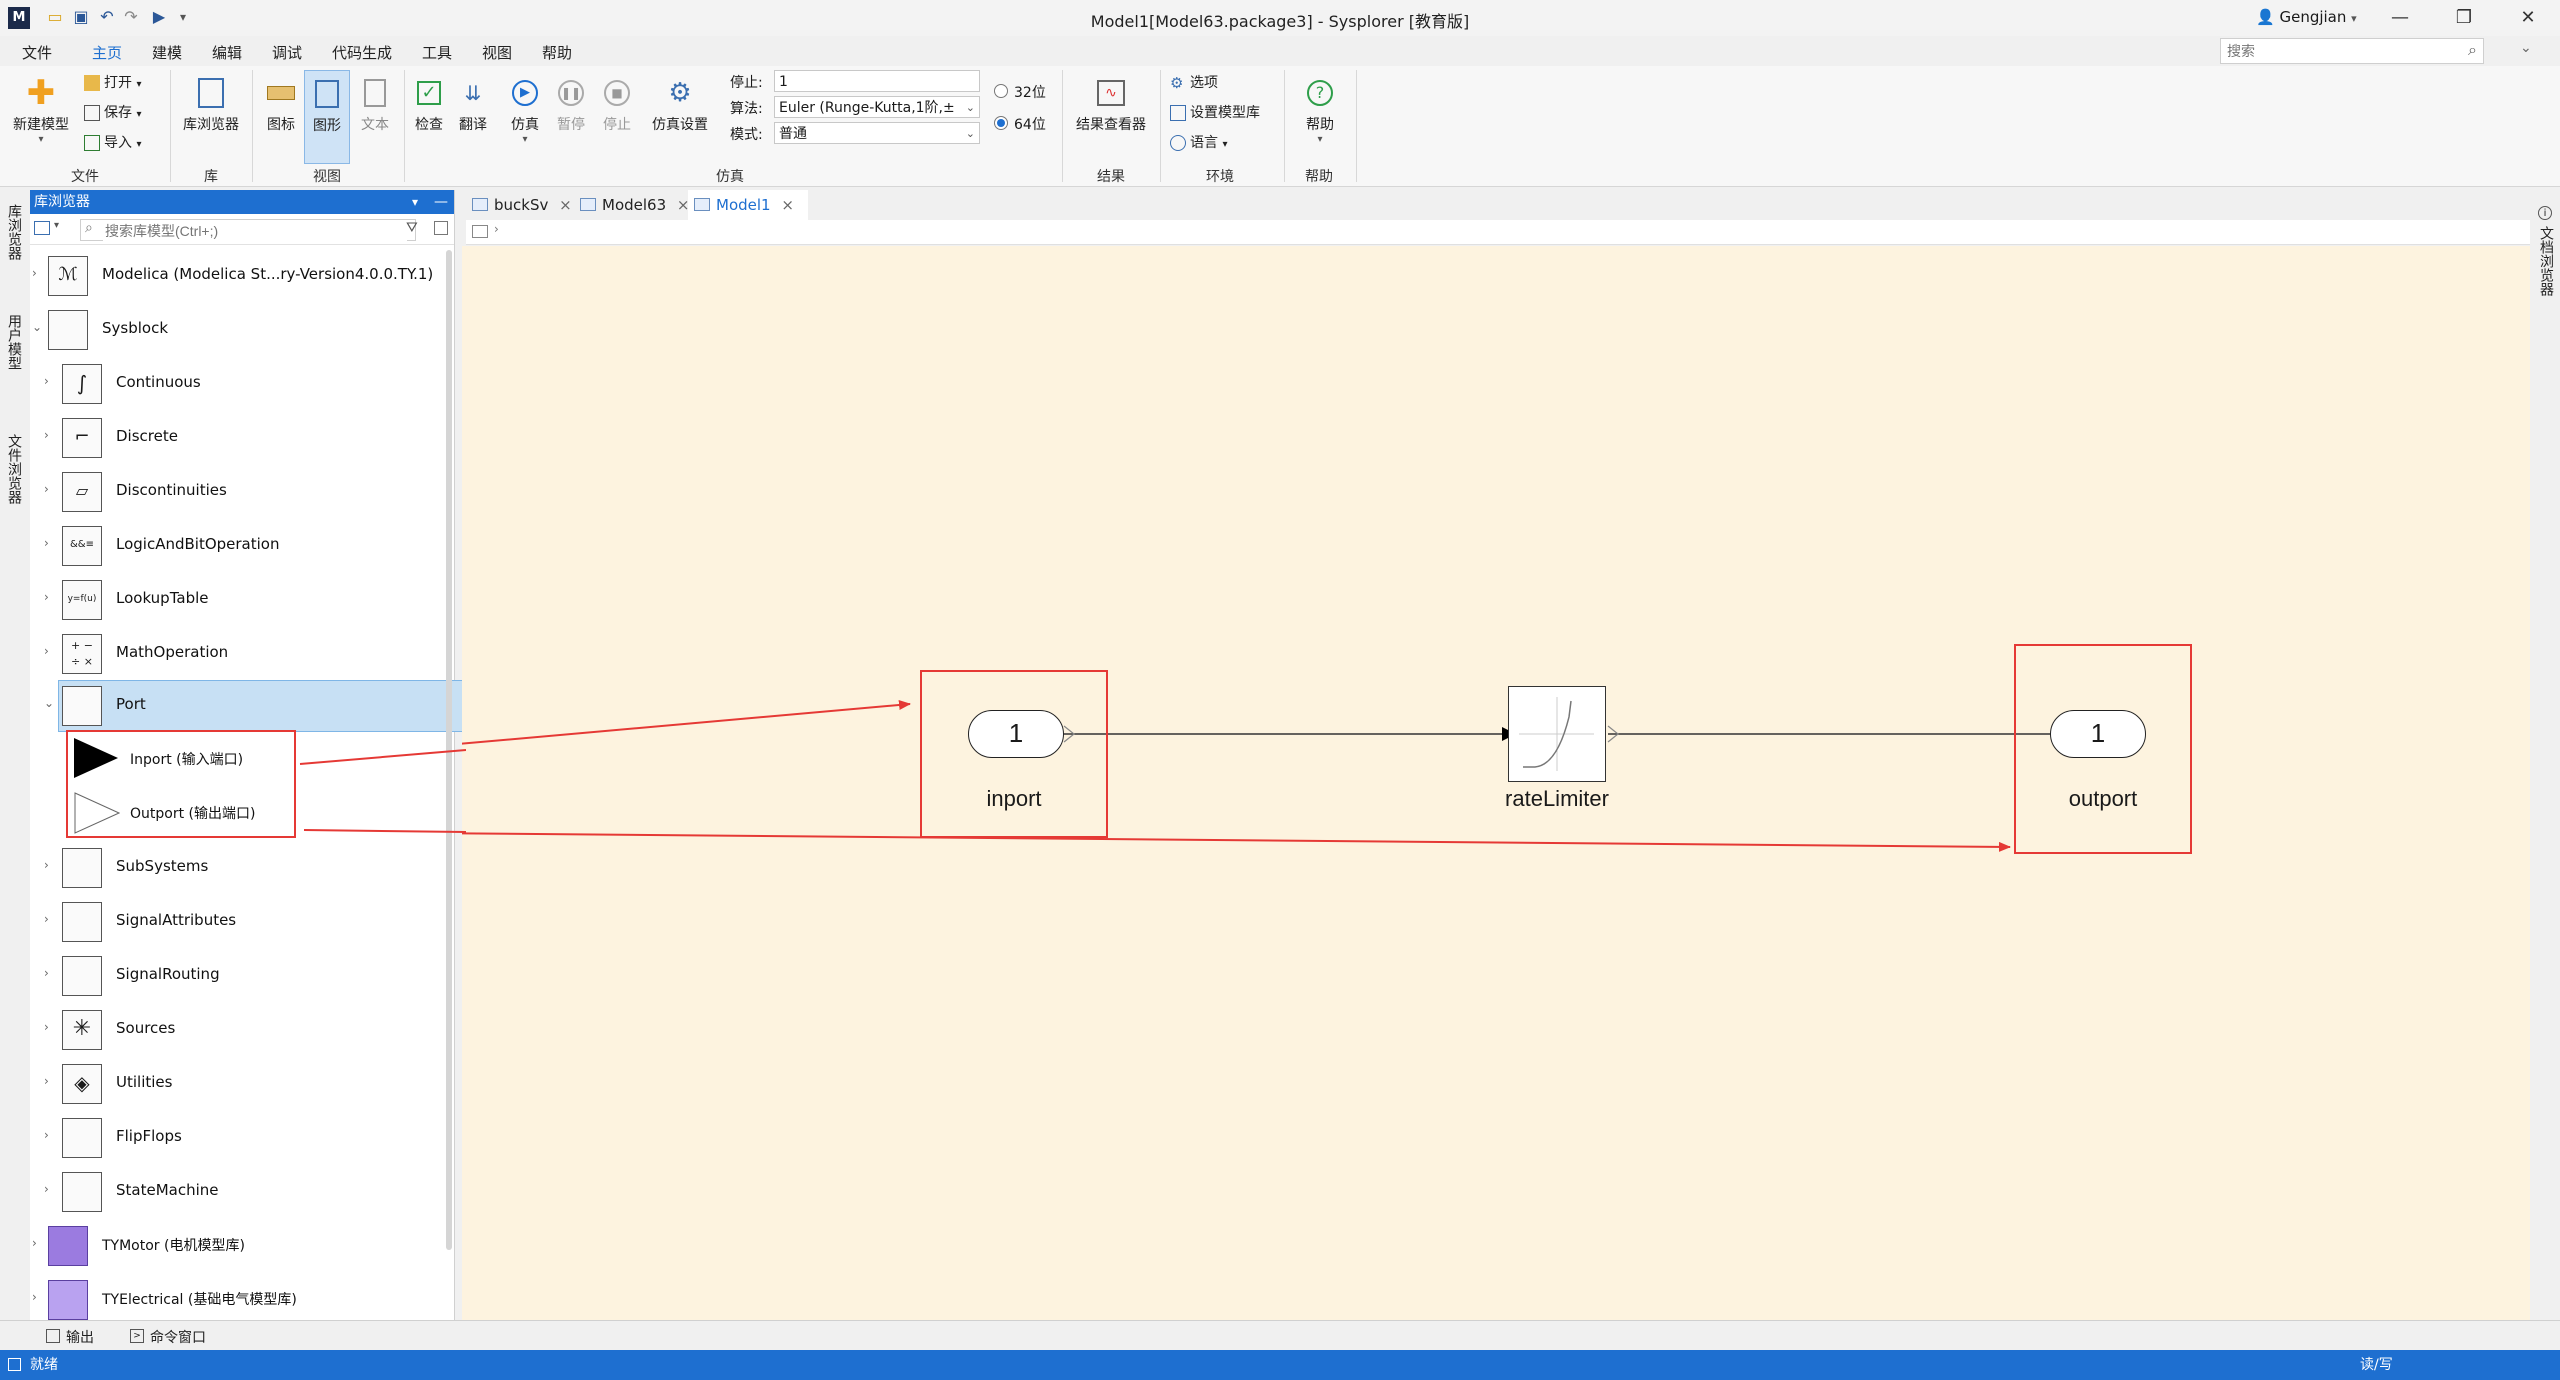  What do you see at coordinates (2472, 50) in the screenshot?
I see `search-icon: ⌕` at bounding box center [2472, 50].